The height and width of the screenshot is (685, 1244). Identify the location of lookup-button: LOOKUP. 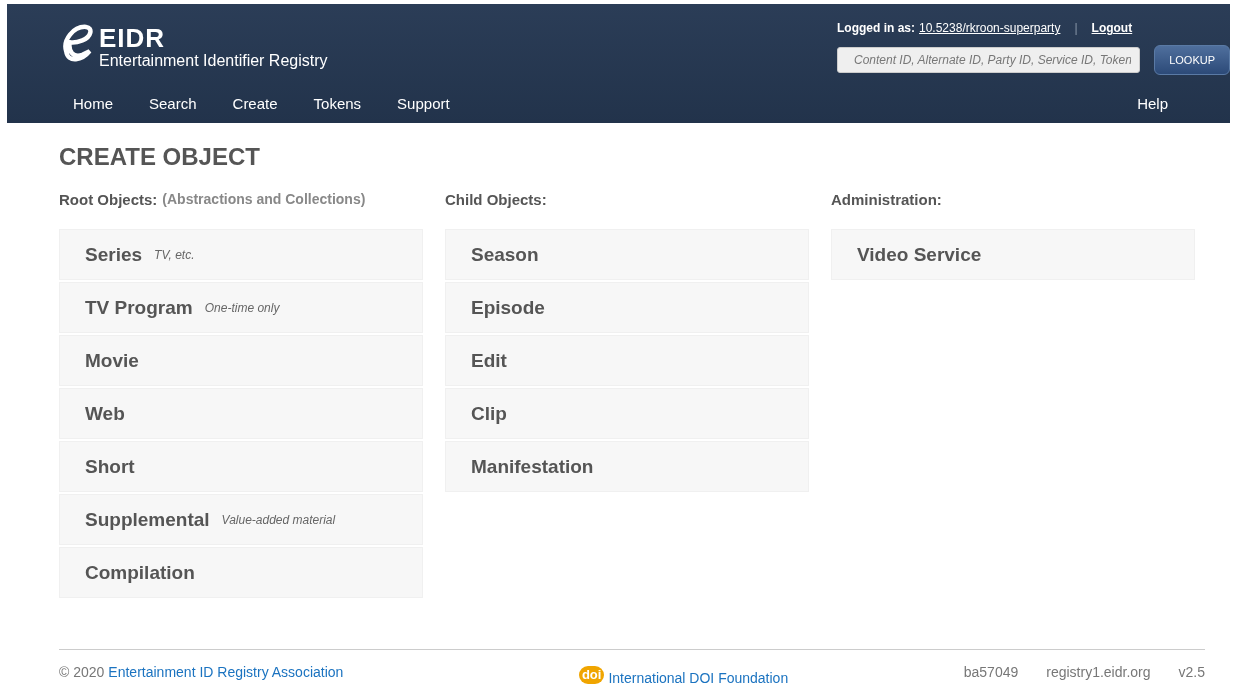
(1192, 60).